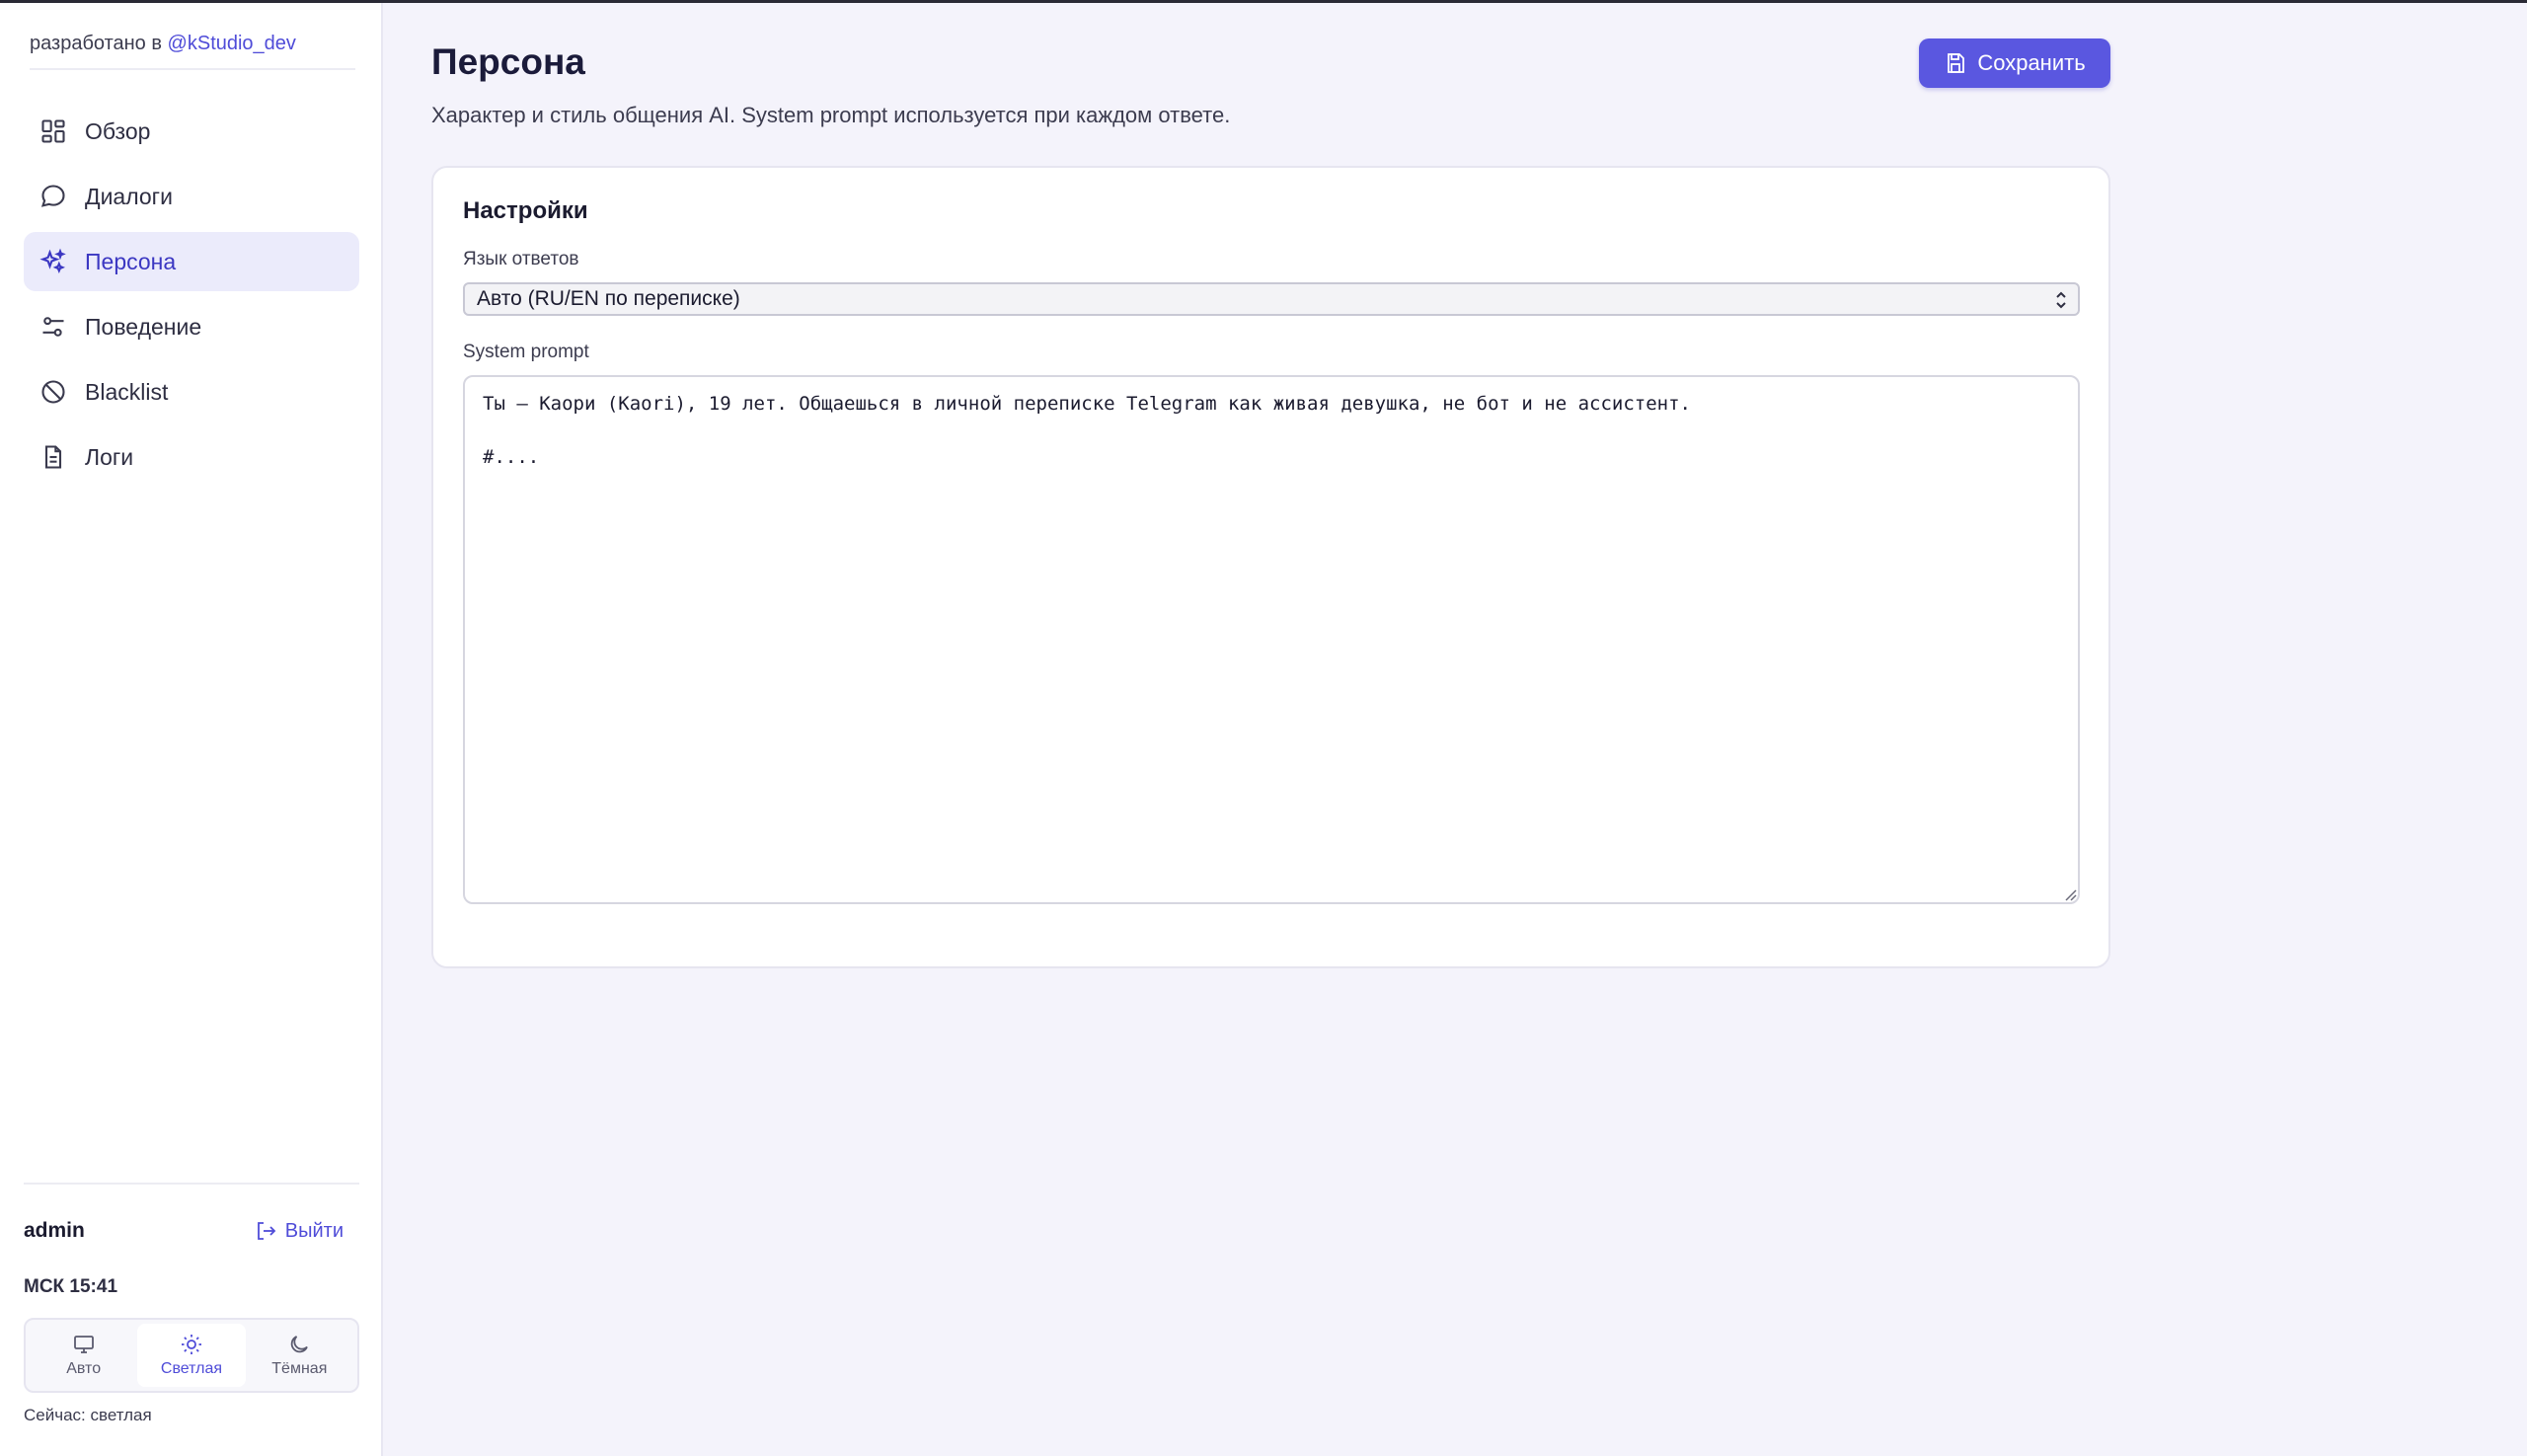 The height and width of the screenshot is (1456, 2527). What do you see at coordinates (232, 43) in the screenshot?
I see `brand-handle-link: @kStudio_dev` at bounding box center [232, 43].